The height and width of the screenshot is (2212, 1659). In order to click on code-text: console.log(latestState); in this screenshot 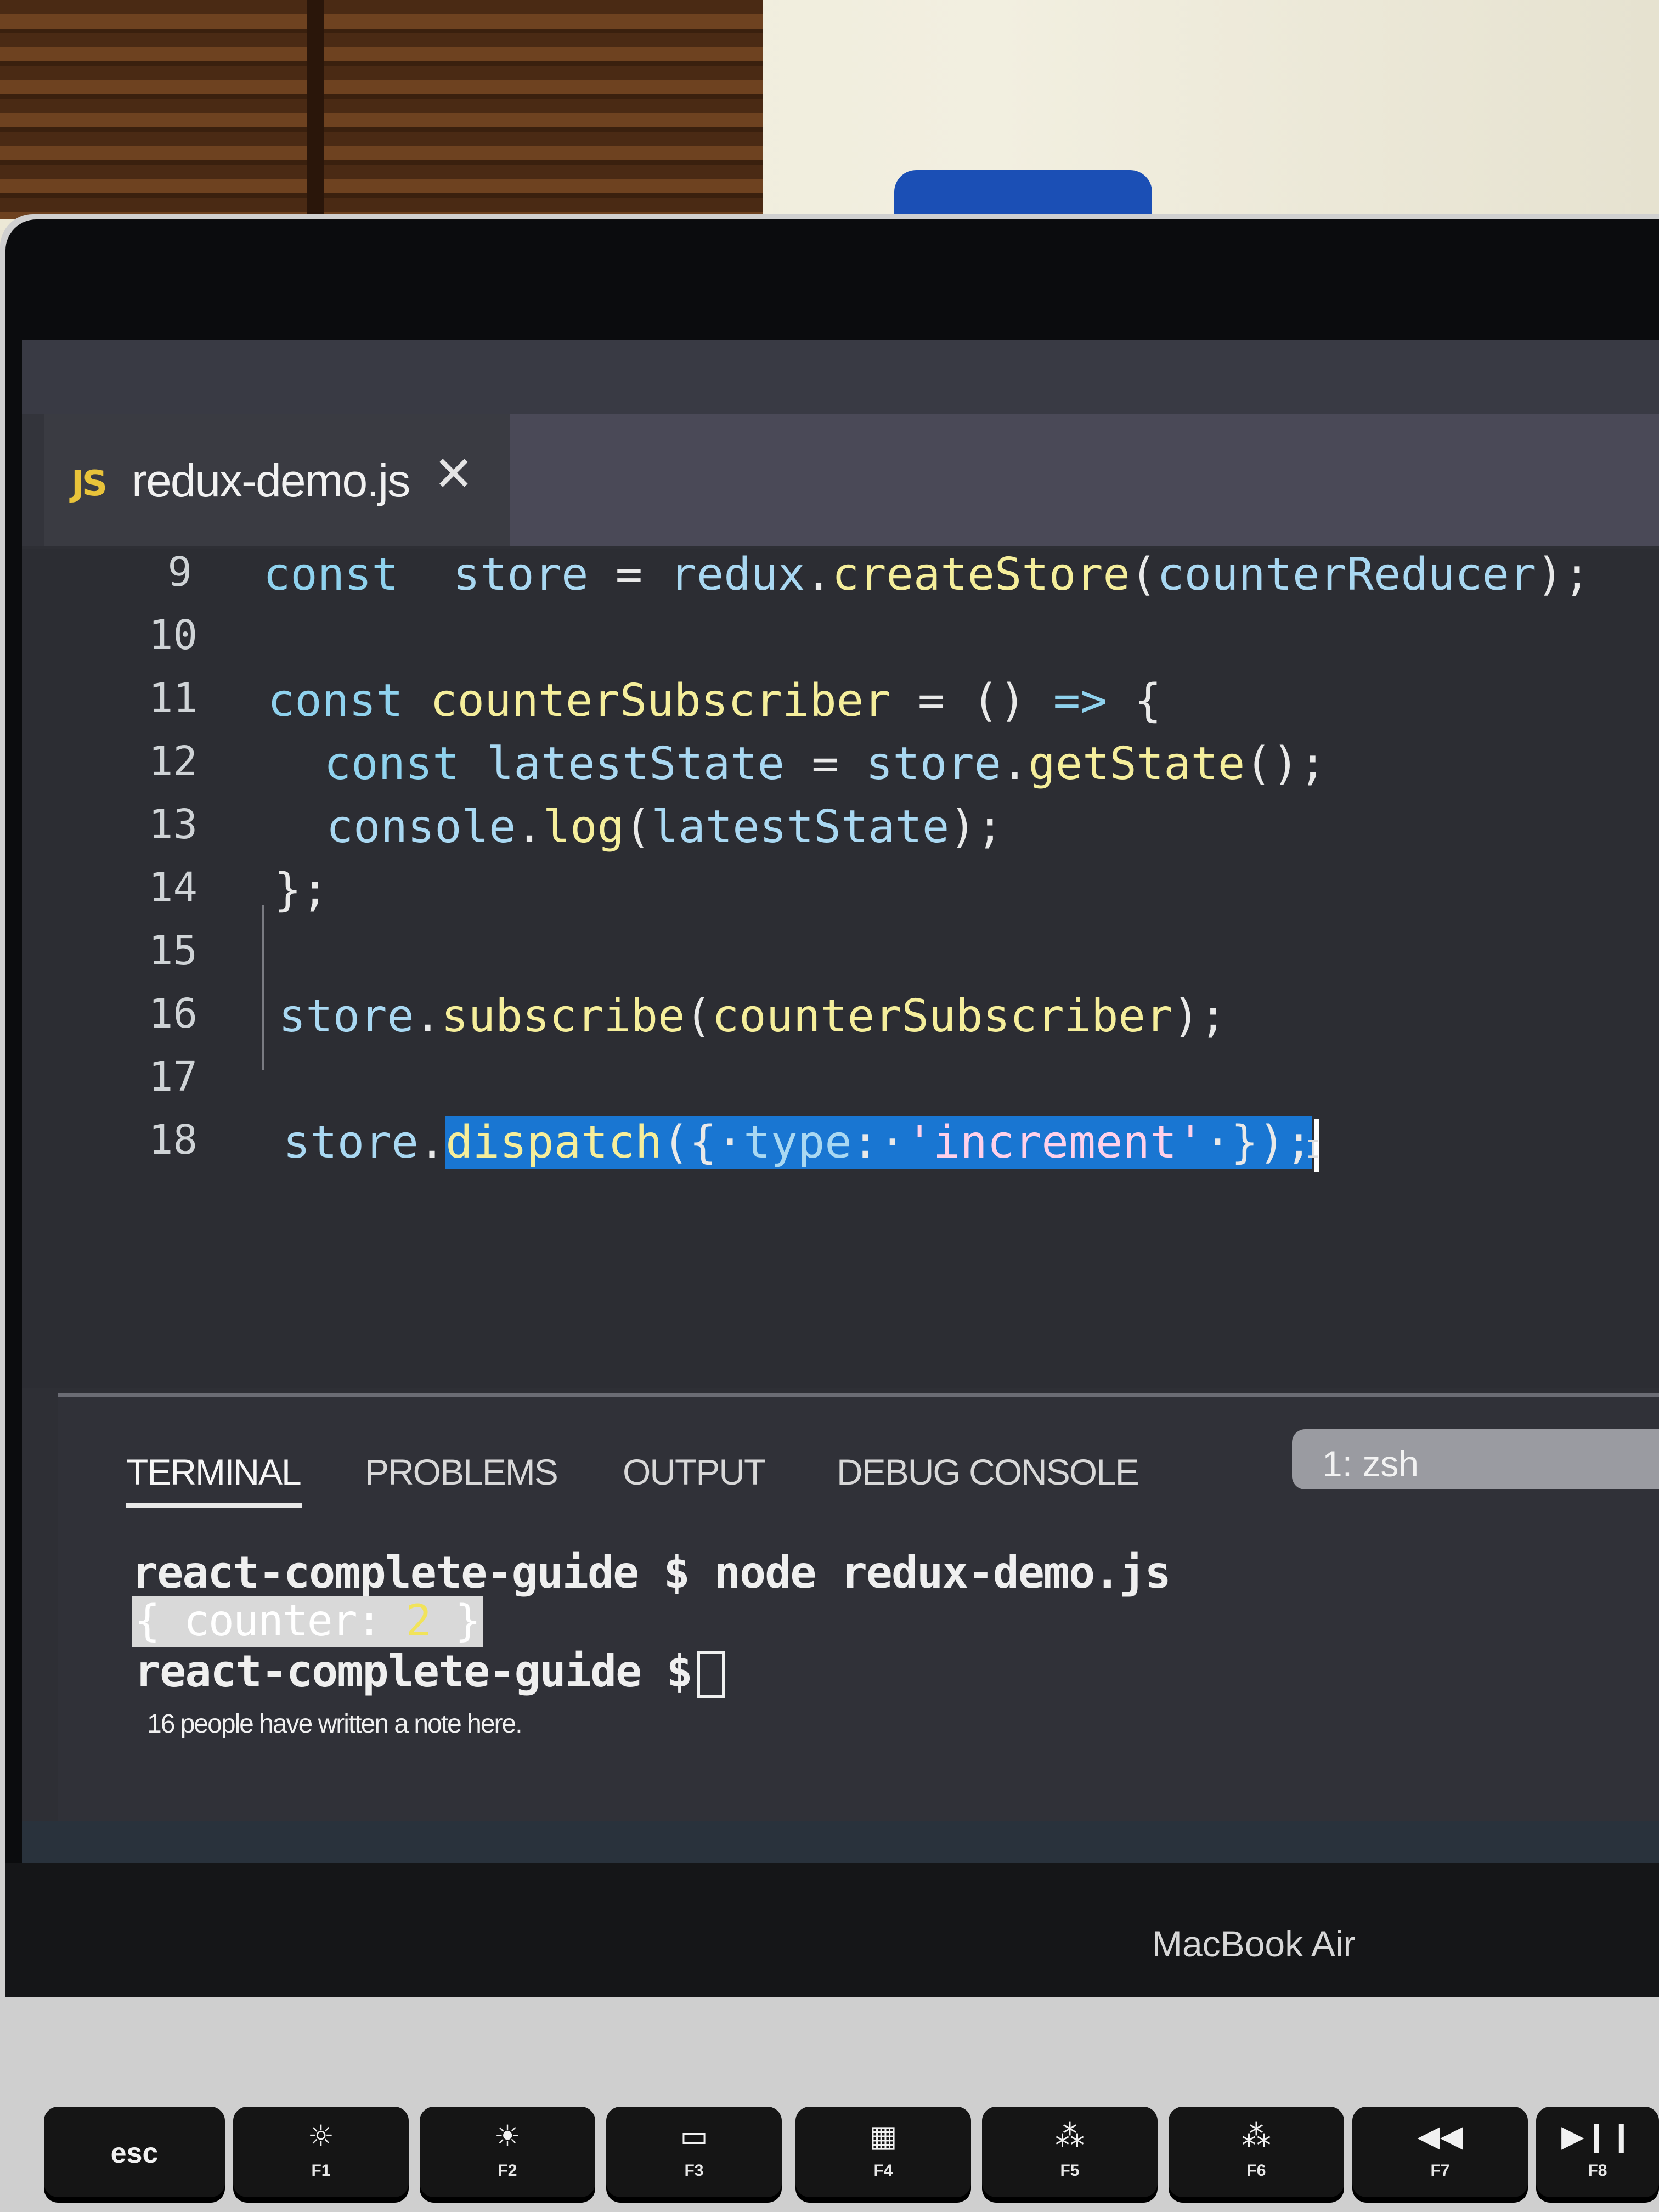, I will do `click(637, 827)`.